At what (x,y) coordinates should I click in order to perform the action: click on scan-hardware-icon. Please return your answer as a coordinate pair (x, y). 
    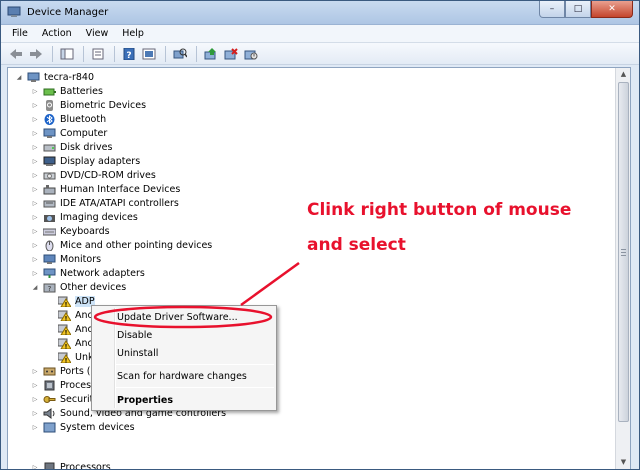
    Looking at the image, I should click on (180, 54).